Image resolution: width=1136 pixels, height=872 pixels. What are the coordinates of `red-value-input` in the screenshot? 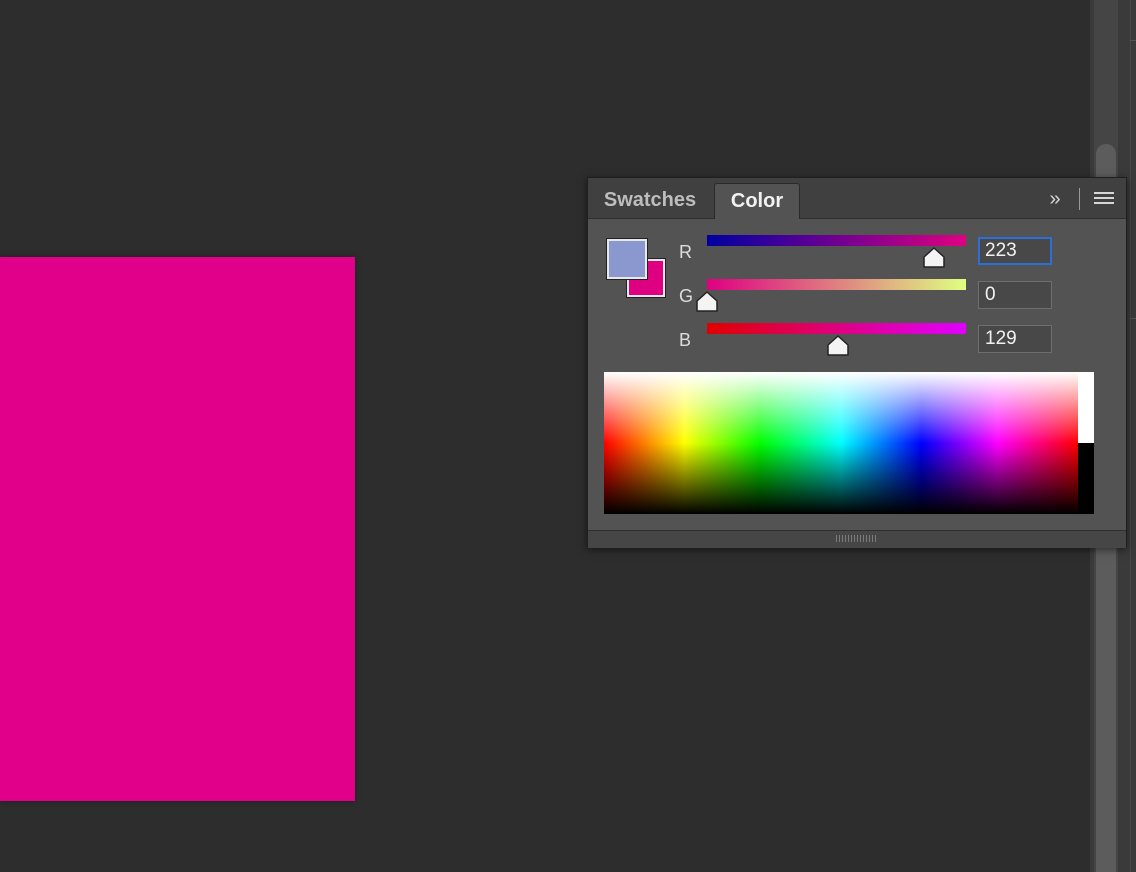 It's located at (1015, 251).